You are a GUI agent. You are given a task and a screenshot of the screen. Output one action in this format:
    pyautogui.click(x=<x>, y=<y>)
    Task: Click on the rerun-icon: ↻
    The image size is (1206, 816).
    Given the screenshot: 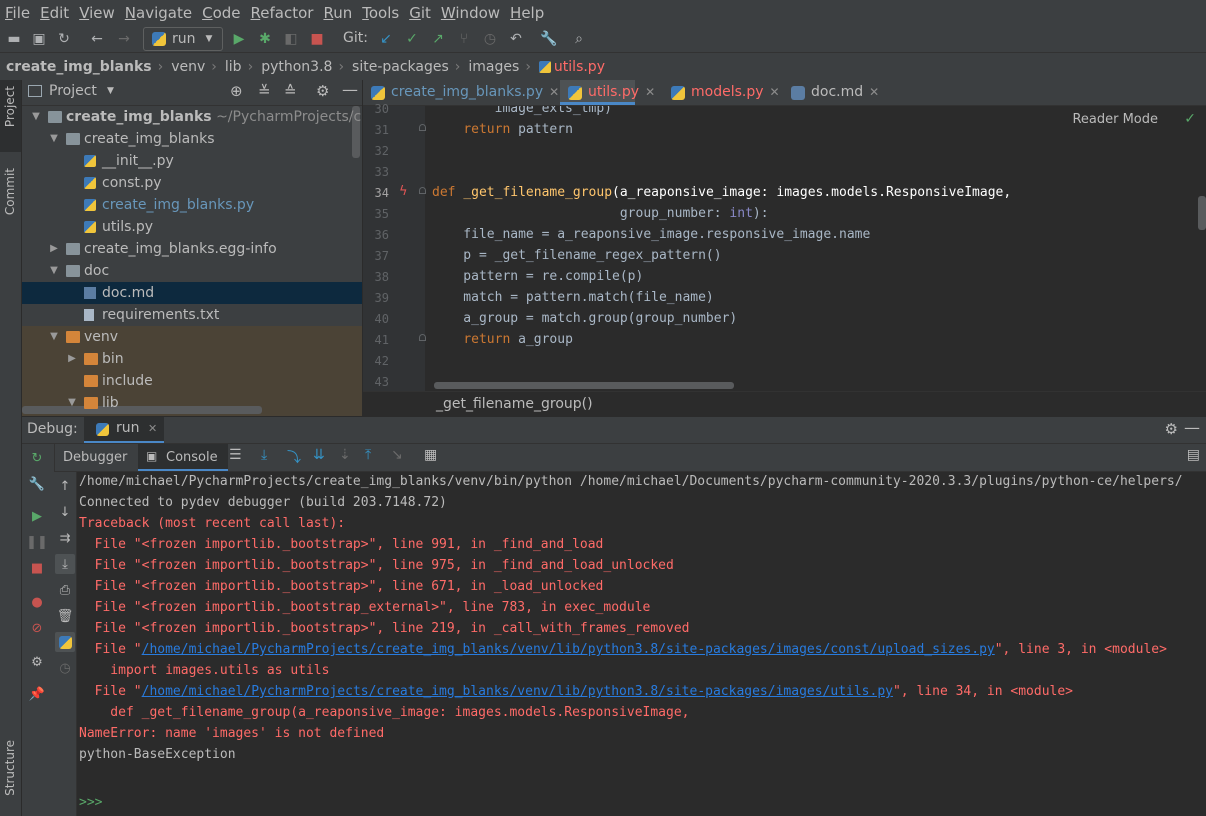 What is the action you would take?
    pyautogui.click(x=37, y=458)
    